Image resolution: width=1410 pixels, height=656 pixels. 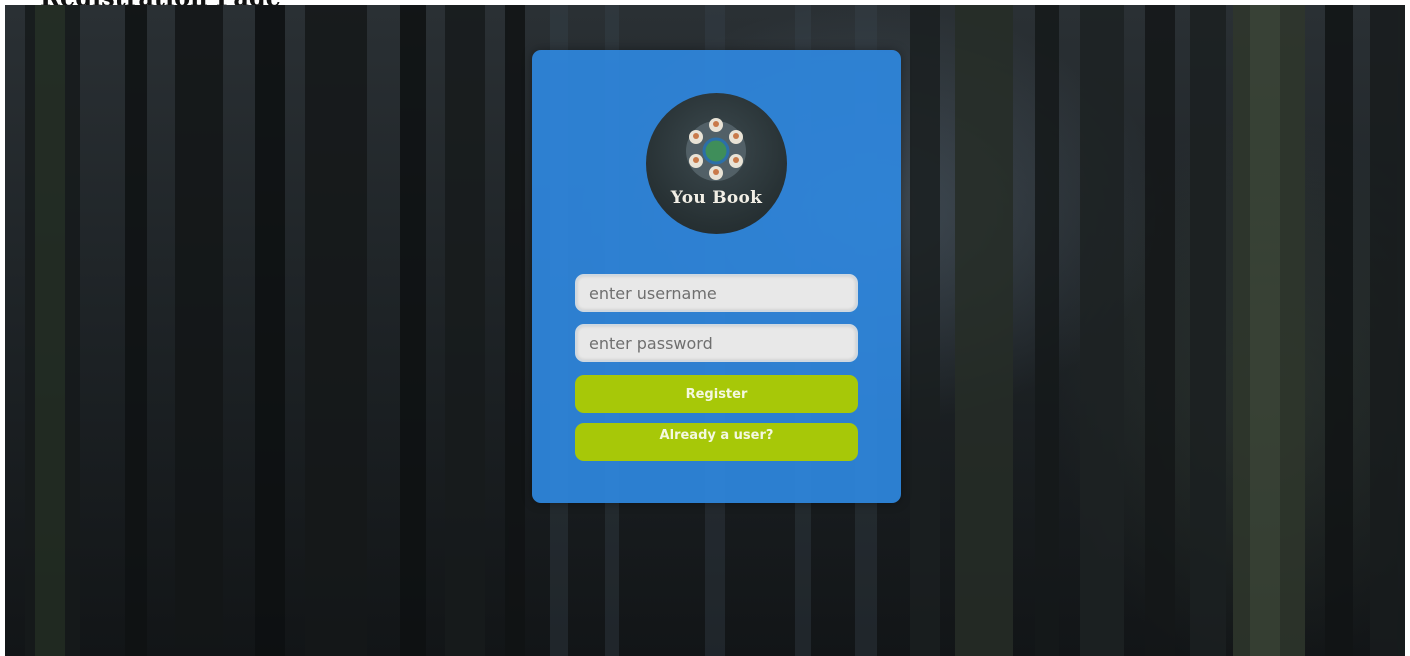 I want to click on app-logo: You Book, so click(x=716, y=163).